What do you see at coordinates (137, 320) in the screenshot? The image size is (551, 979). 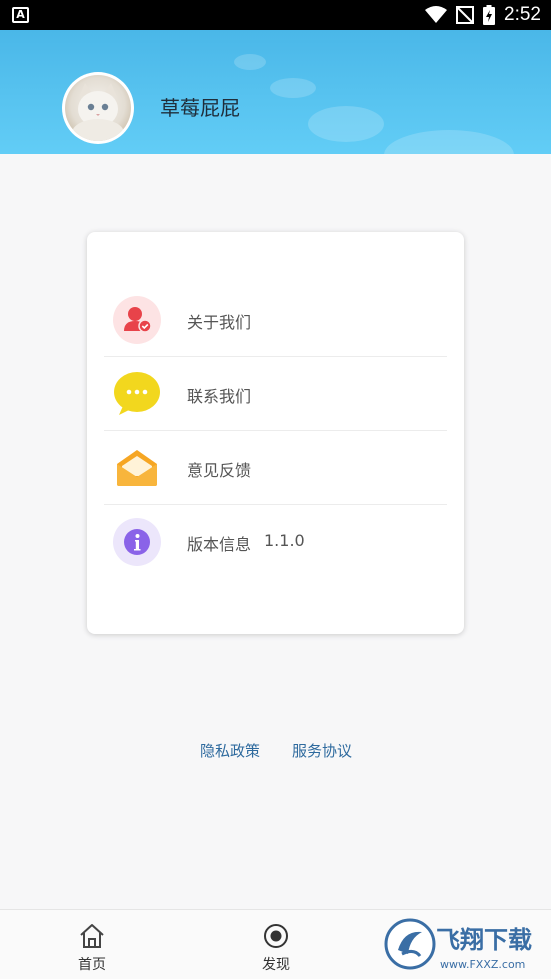 I see `about-us-icon` at bounding box center [137, 320].